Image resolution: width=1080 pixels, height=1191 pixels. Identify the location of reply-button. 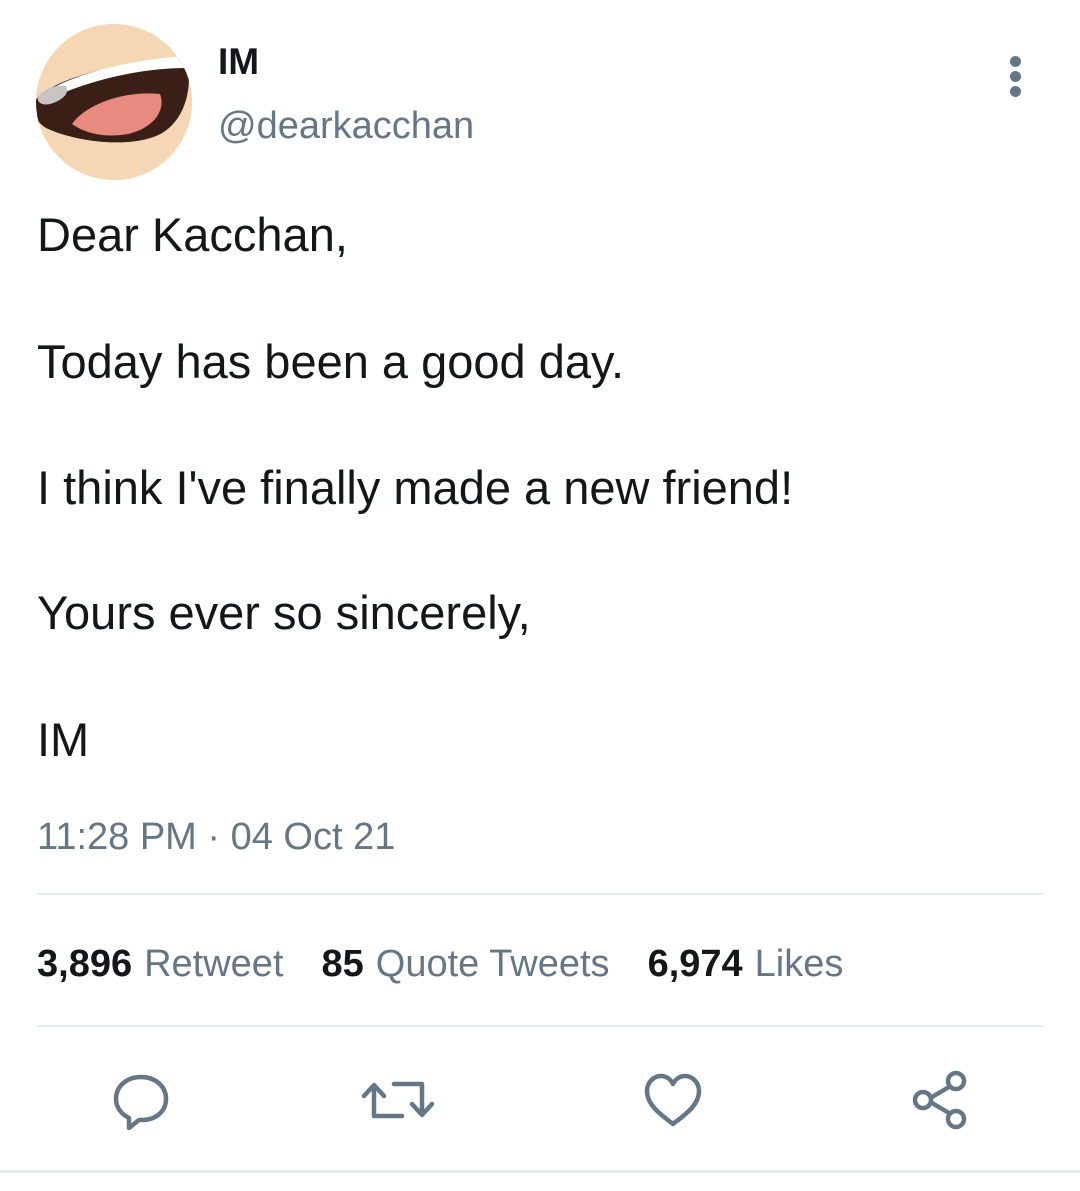
(141, 1100).